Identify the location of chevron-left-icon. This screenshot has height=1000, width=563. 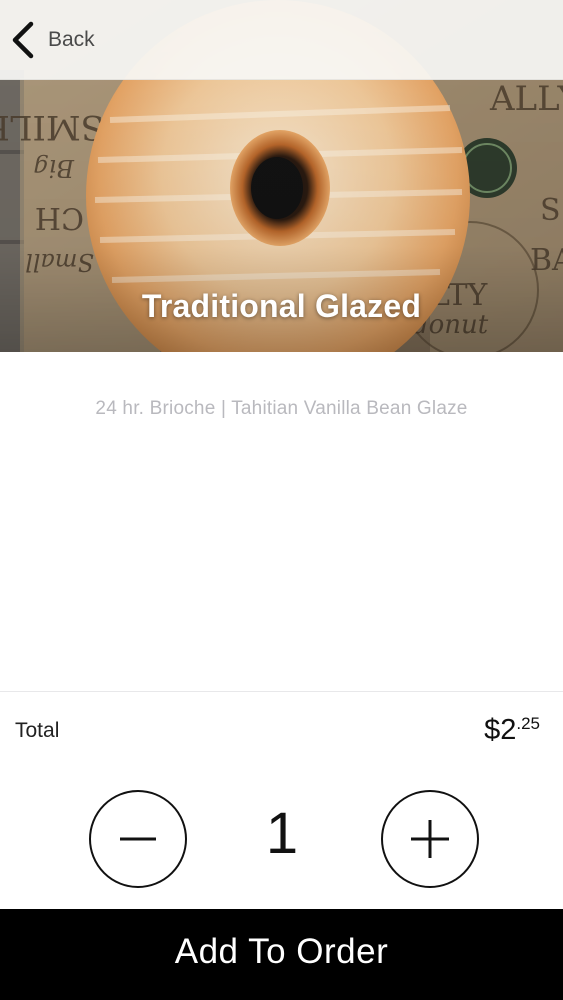
(23, 40).